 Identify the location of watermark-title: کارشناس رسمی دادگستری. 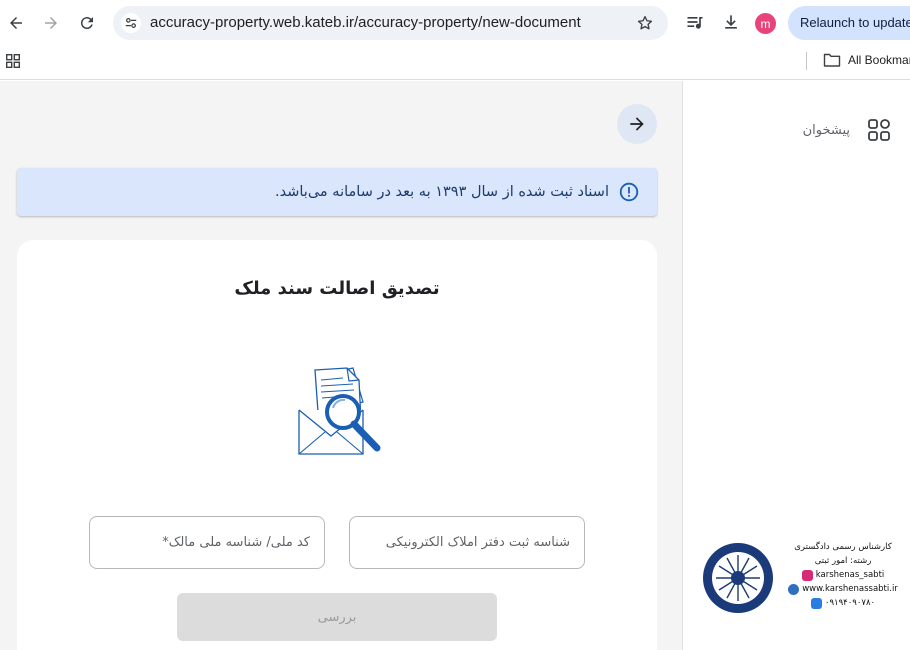
(843, 547).